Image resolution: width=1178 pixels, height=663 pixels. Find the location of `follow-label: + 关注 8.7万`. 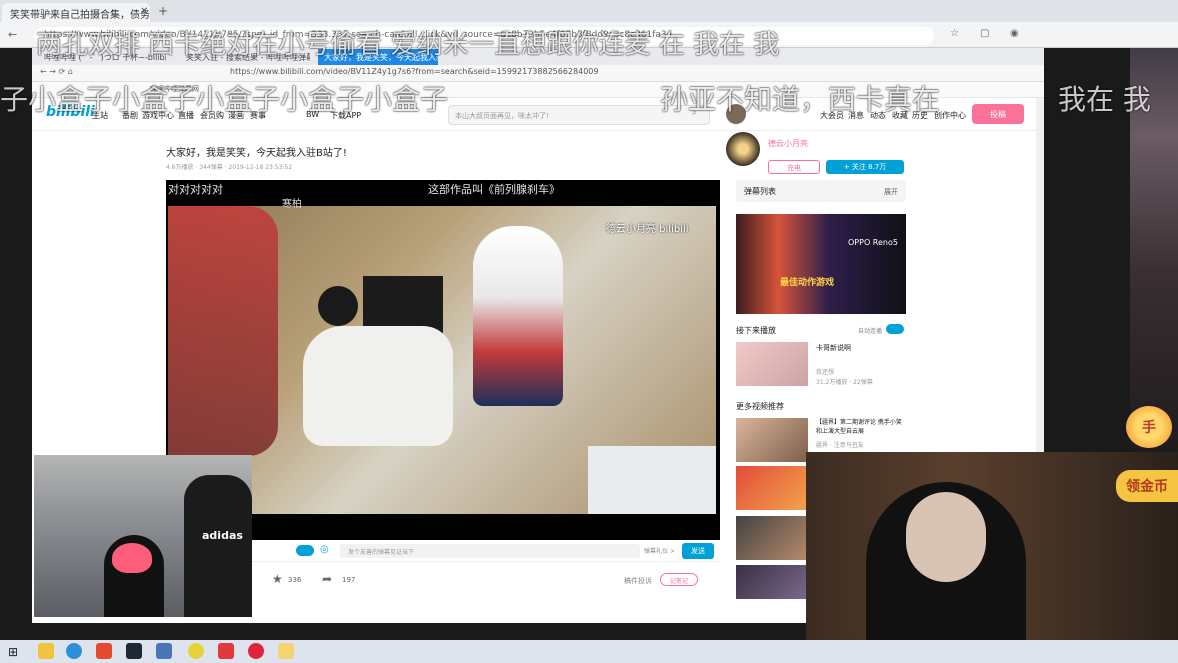

follow-label: + 关注 8.7万 is located at coordinates (865, 167).